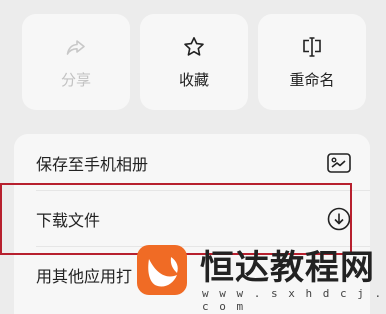 This screenshot has width=386, height=314. Describe the element at coordinates (92, 164) in the screenshot. I see `save-to-album-label: 保存至手机相册` at that location.